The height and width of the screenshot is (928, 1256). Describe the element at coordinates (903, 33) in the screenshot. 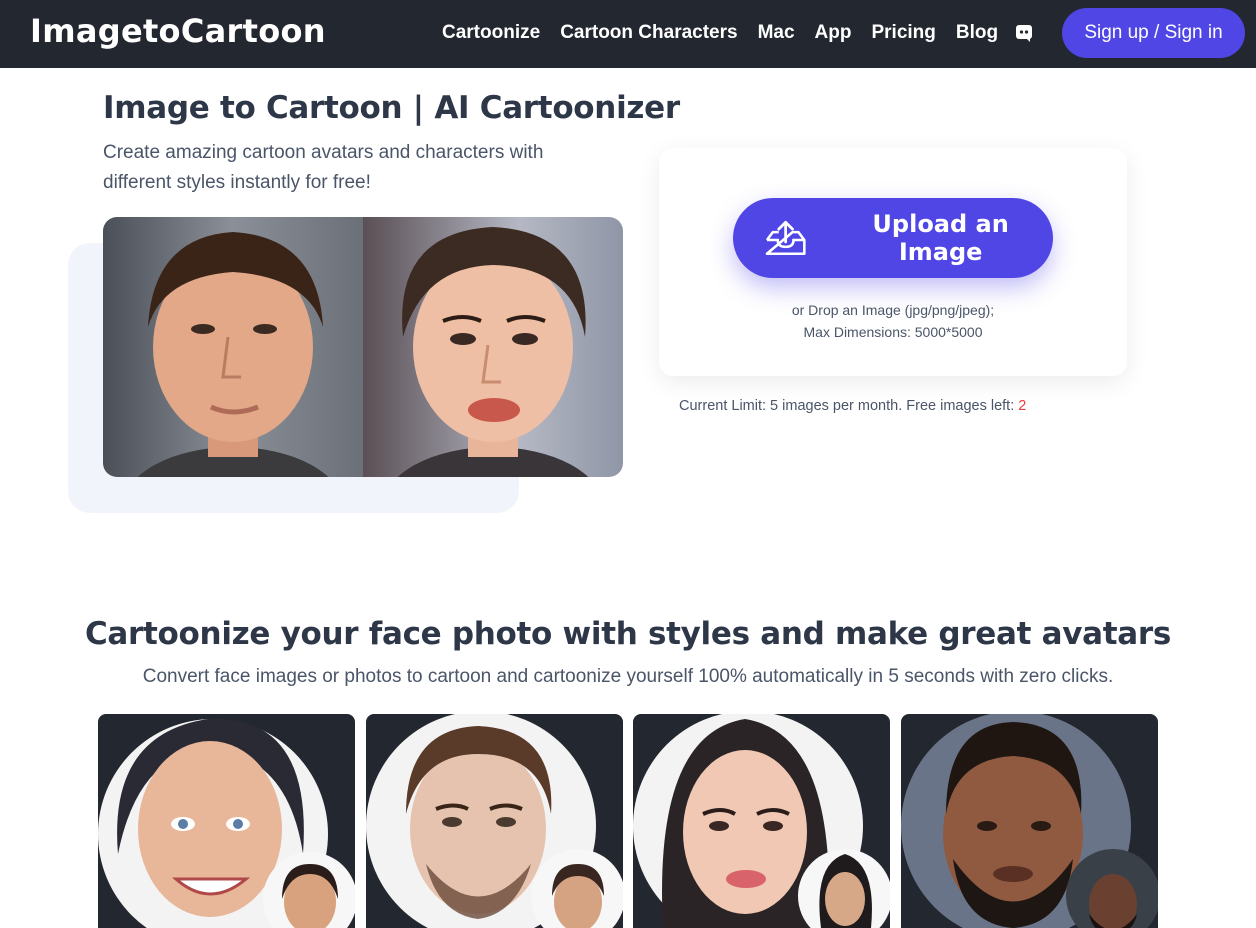

I see `nav-pricing: Pricing` at that location.